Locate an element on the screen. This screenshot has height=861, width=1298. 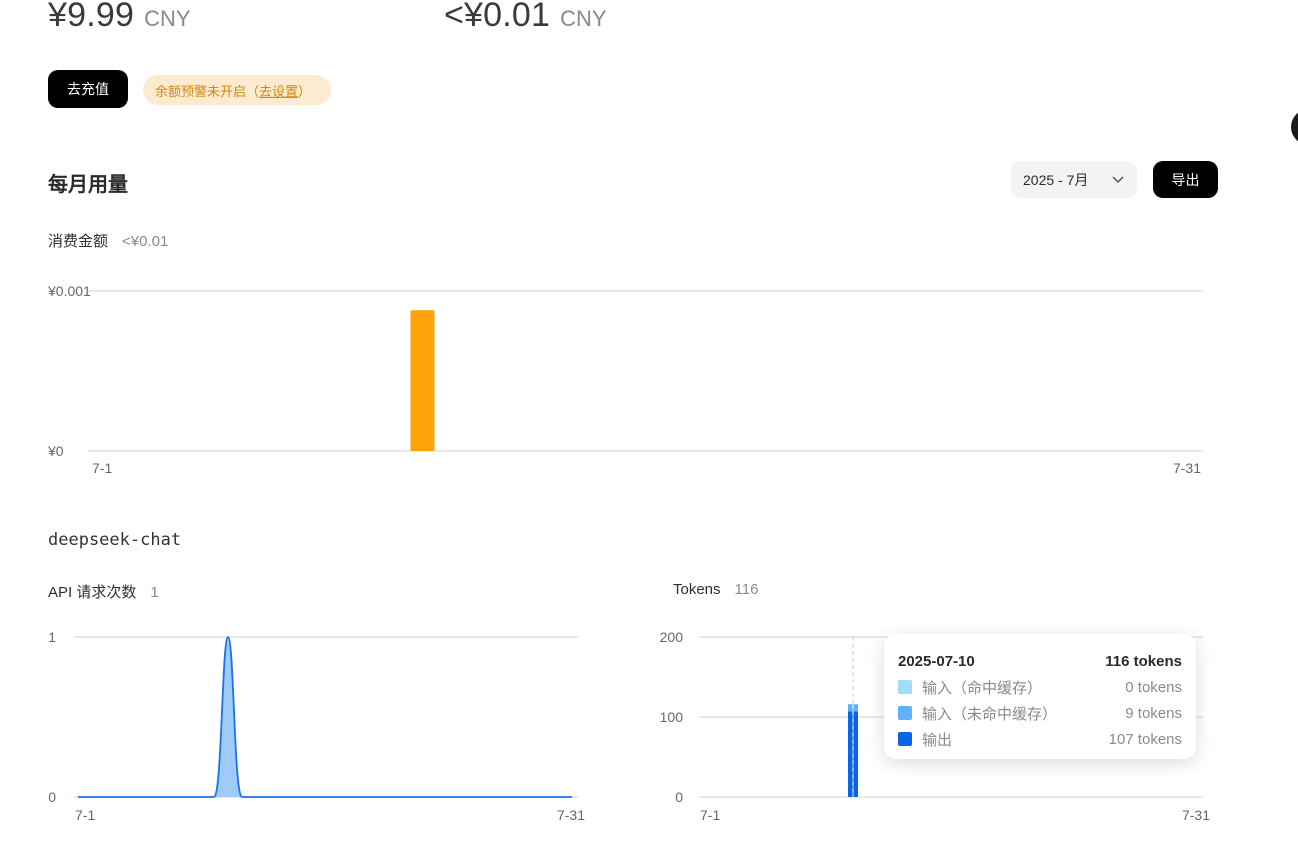
tooltip-row-value: 0 tokens is located at coordinates (1153, 687).